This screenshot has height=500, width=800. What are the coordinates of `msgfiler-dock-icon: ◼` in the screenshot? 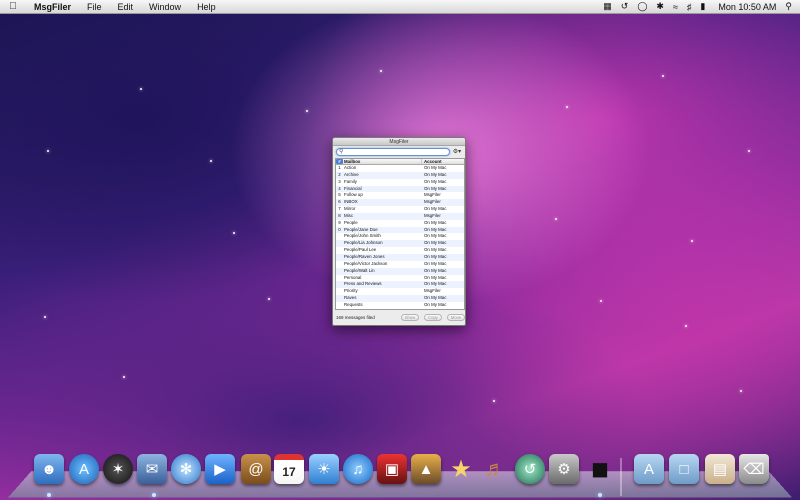 It's located at (600, 469).